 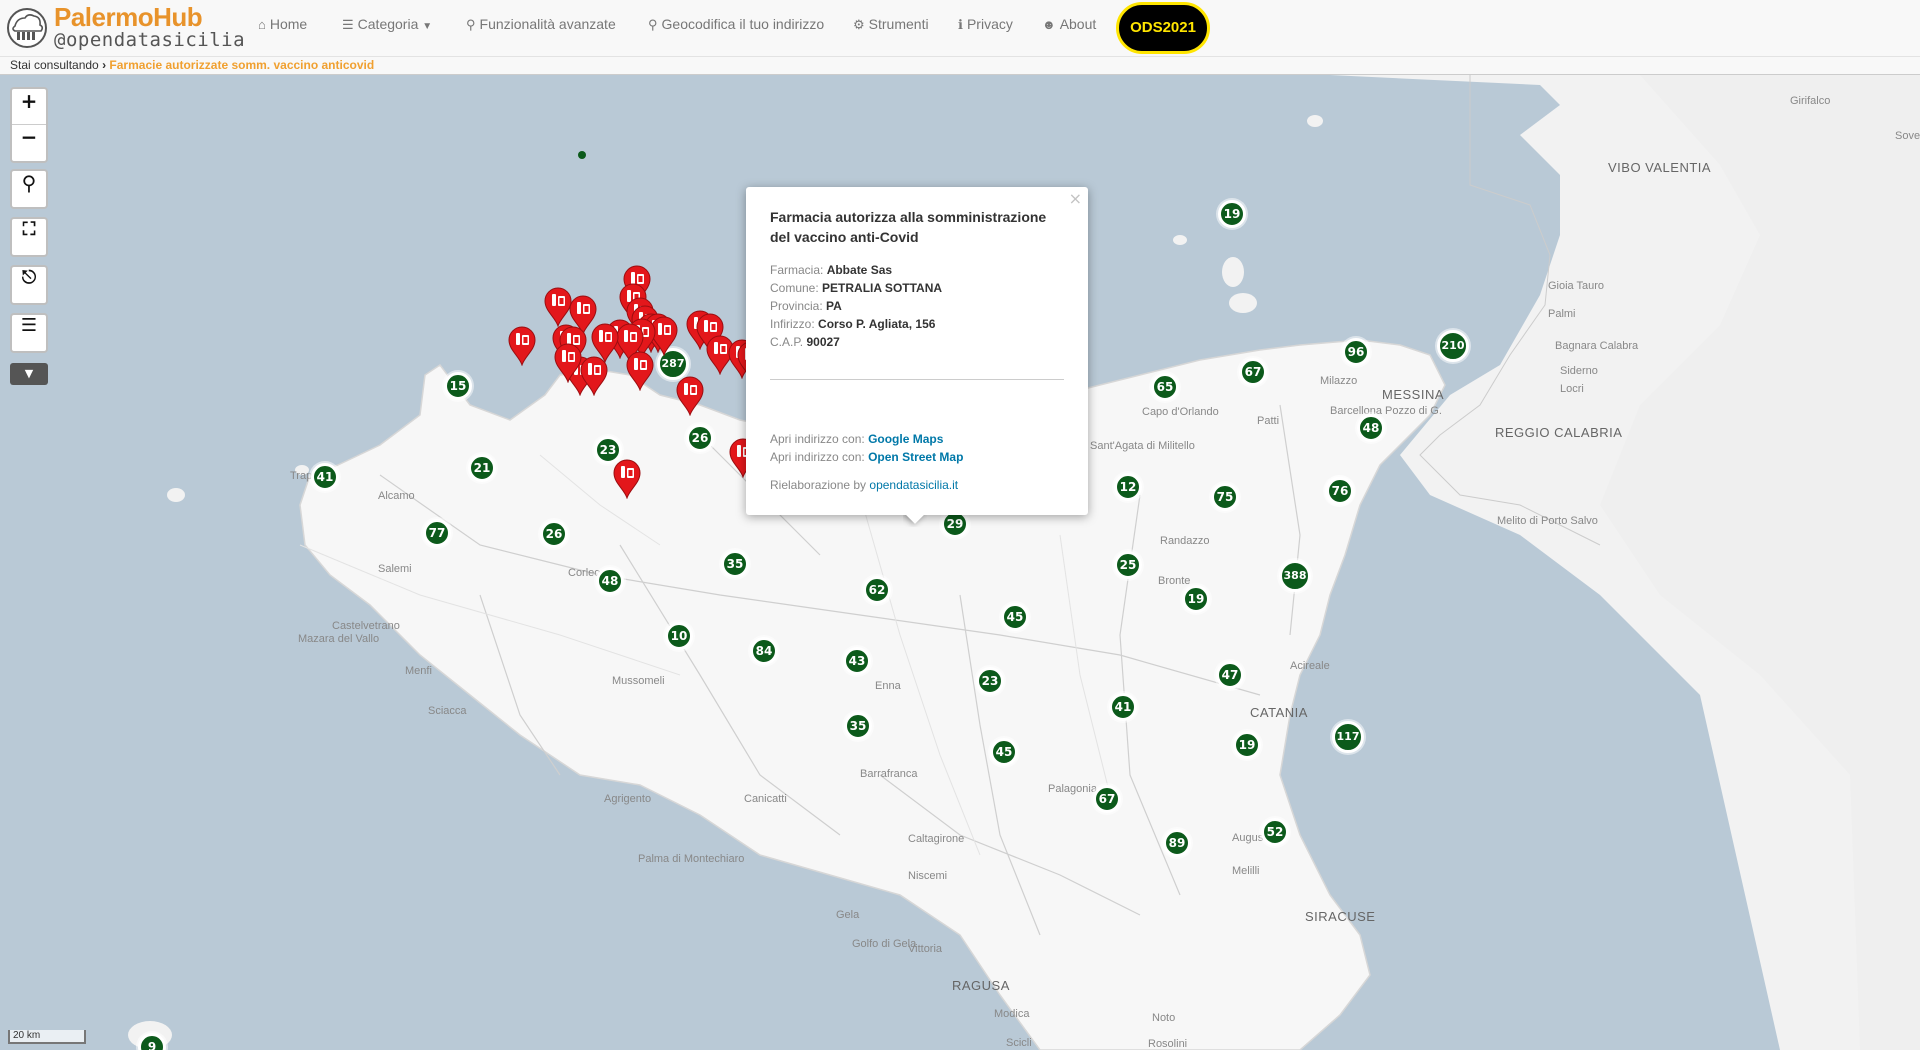 What do you see at coordinates (1413, 394) in the screenshot?
I see `place-label: MESSINA` at bounding box center [1413, 394].